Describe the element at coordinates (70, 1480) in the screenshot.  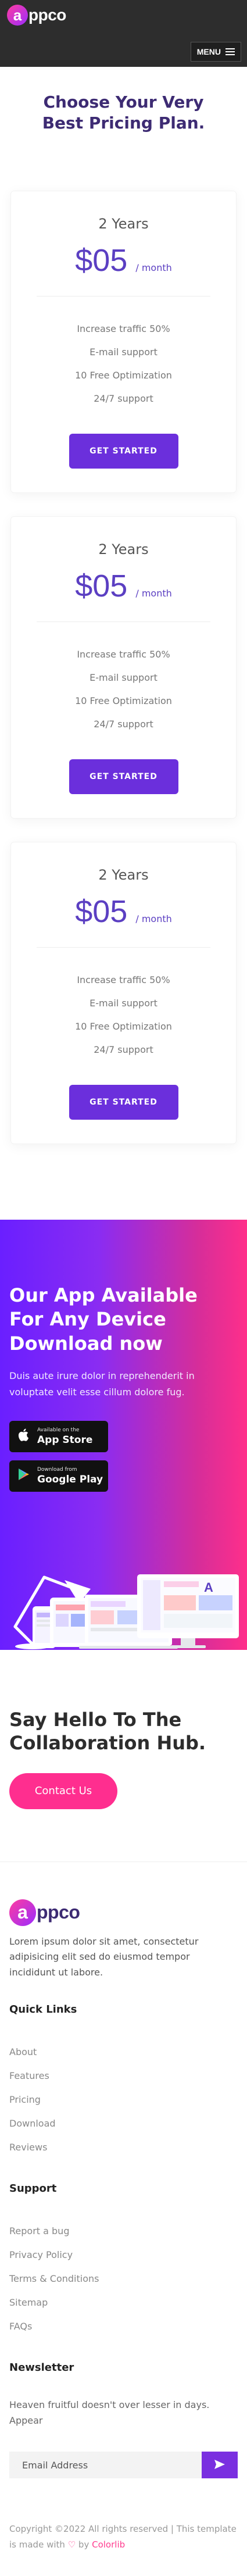
I see `google-play-big: Google Play` at that location.